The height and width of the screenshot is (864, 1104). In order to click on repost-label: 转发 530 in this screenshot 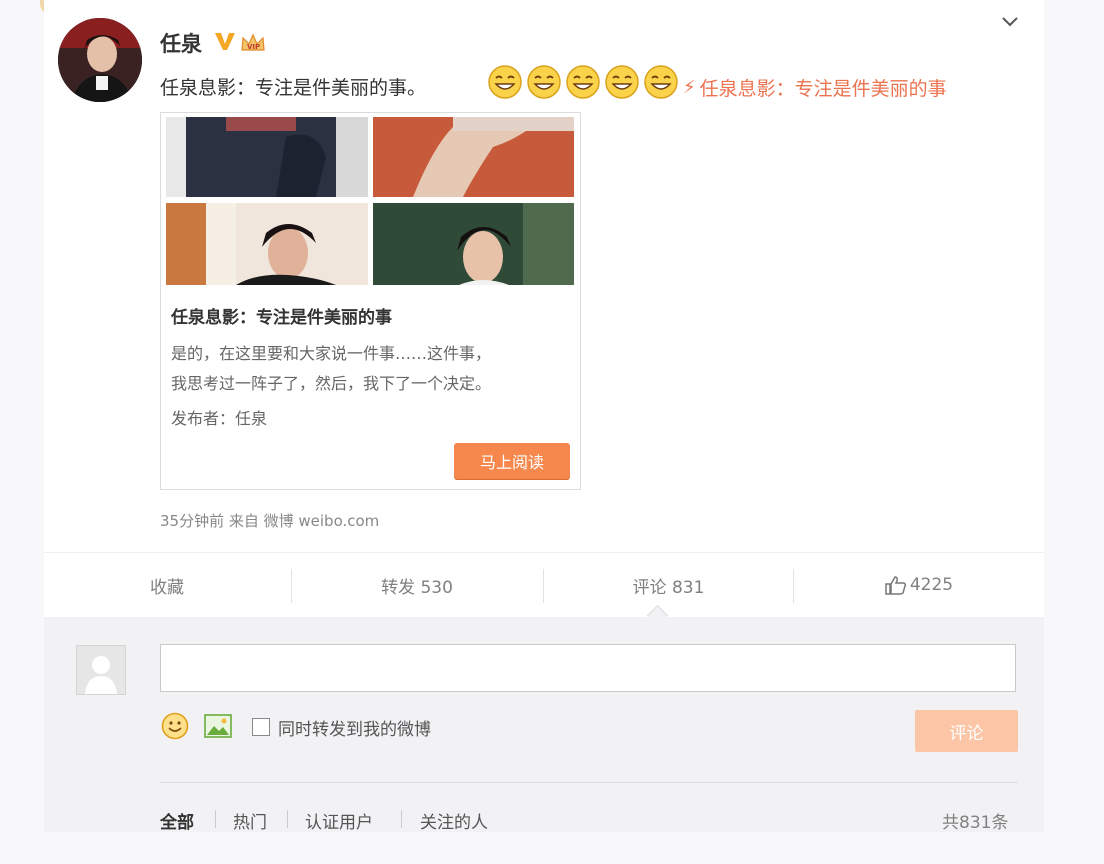, I will do `click(417, 587)`.